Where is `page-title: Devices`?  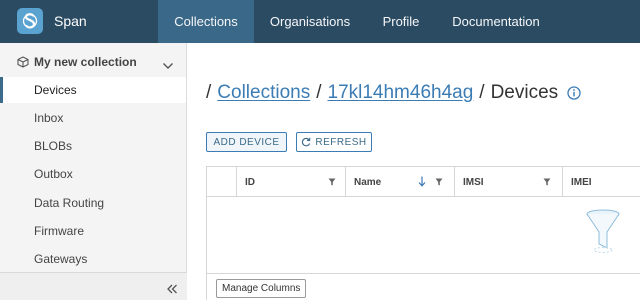
page-title: Devices is located at coordinates (524, 92).